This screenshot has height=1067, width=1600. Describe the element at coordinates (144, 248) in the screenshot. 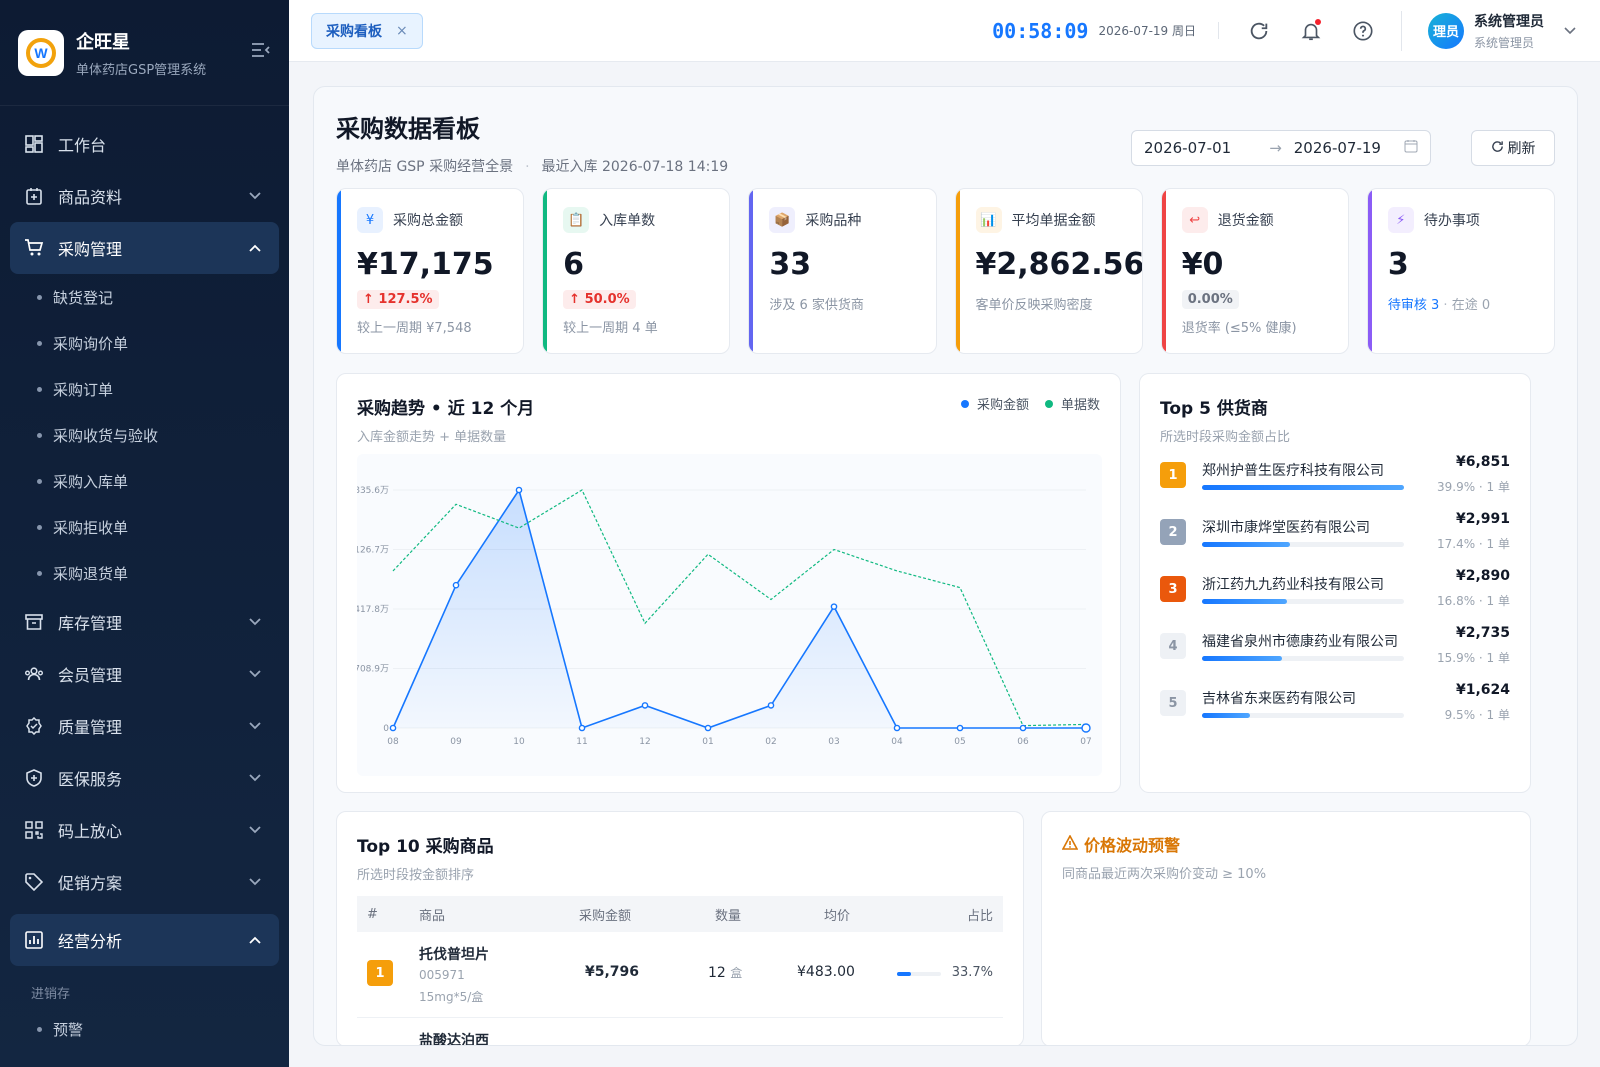

I see `sidebar-item: 采购管理` at that location.